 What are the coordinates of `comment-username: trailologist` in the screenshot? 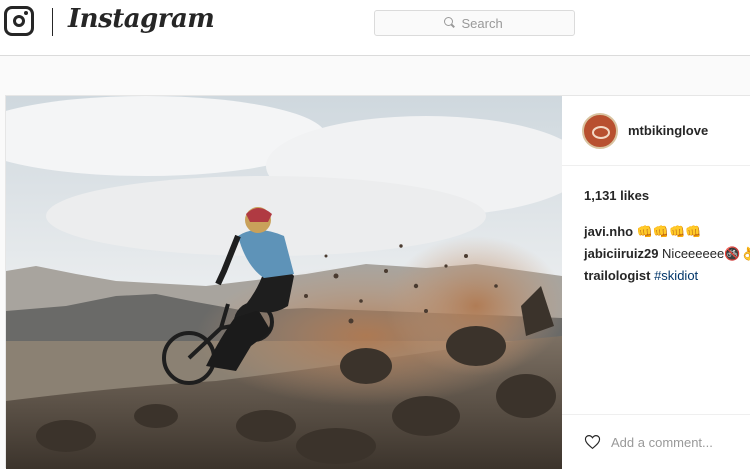 It's located at (617, 275).